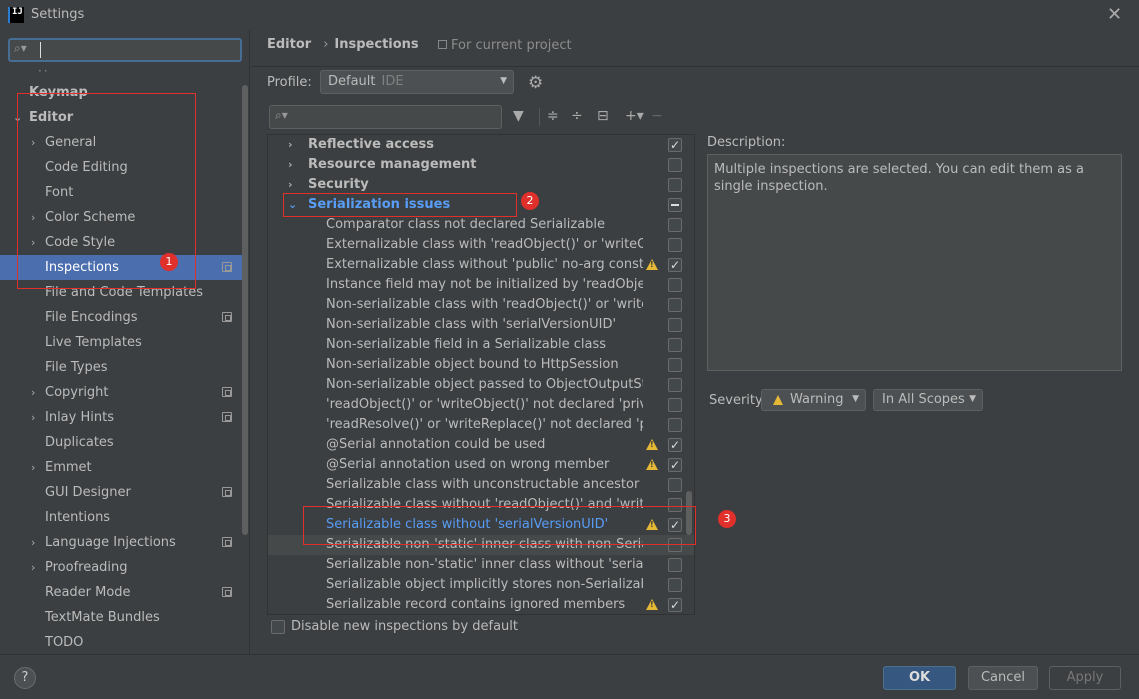  Describe the element at coordinates (518, 116) in the screenshot. I see `filter-icon: ▼` at that location.